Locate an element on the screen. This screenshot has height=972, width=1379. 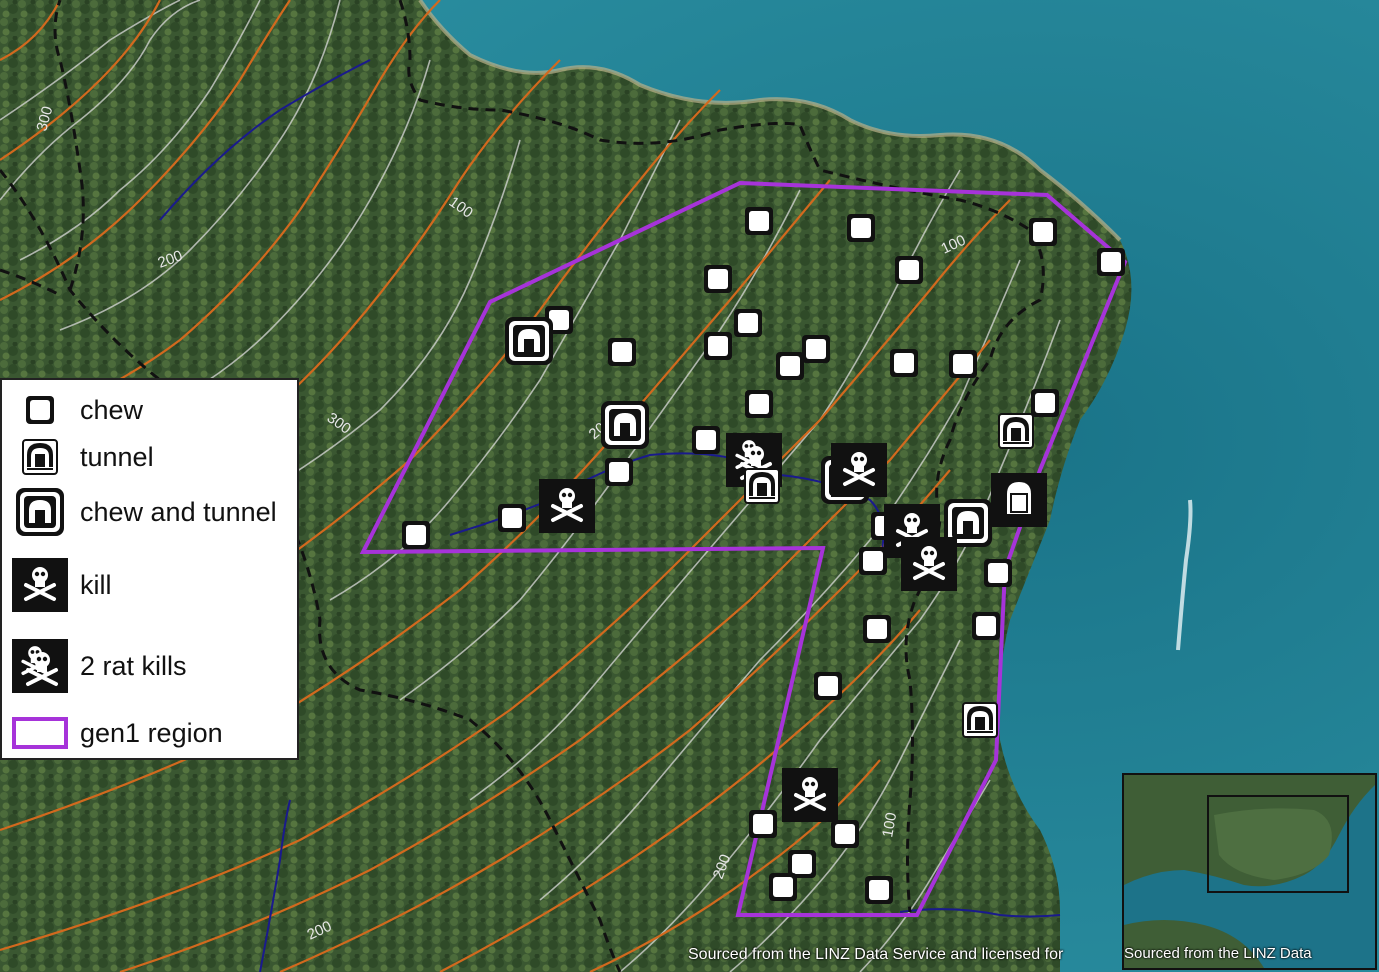
legend-label-chew: chew is located at coordinates (112, 409).